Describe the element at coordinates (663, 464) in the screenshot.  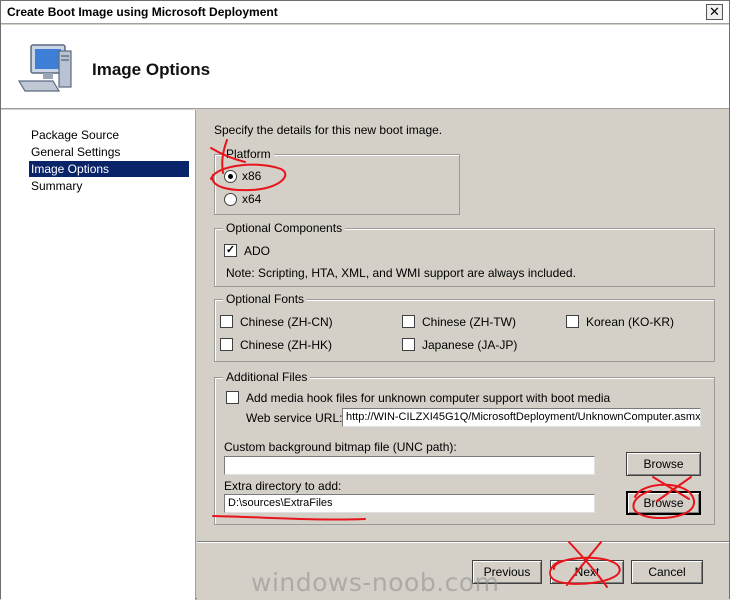
I see `browse-background-button: Browse` at that location.